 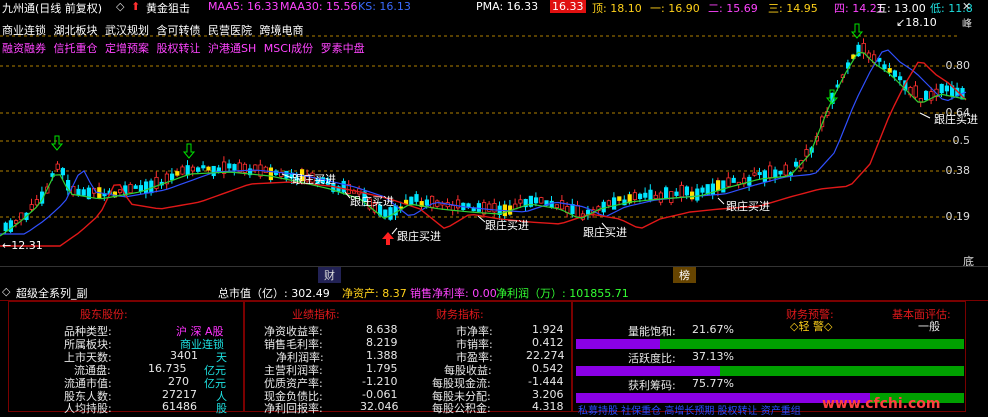 I want to click on pma-label: PMA: 16.33, so click(x=507, y=6).